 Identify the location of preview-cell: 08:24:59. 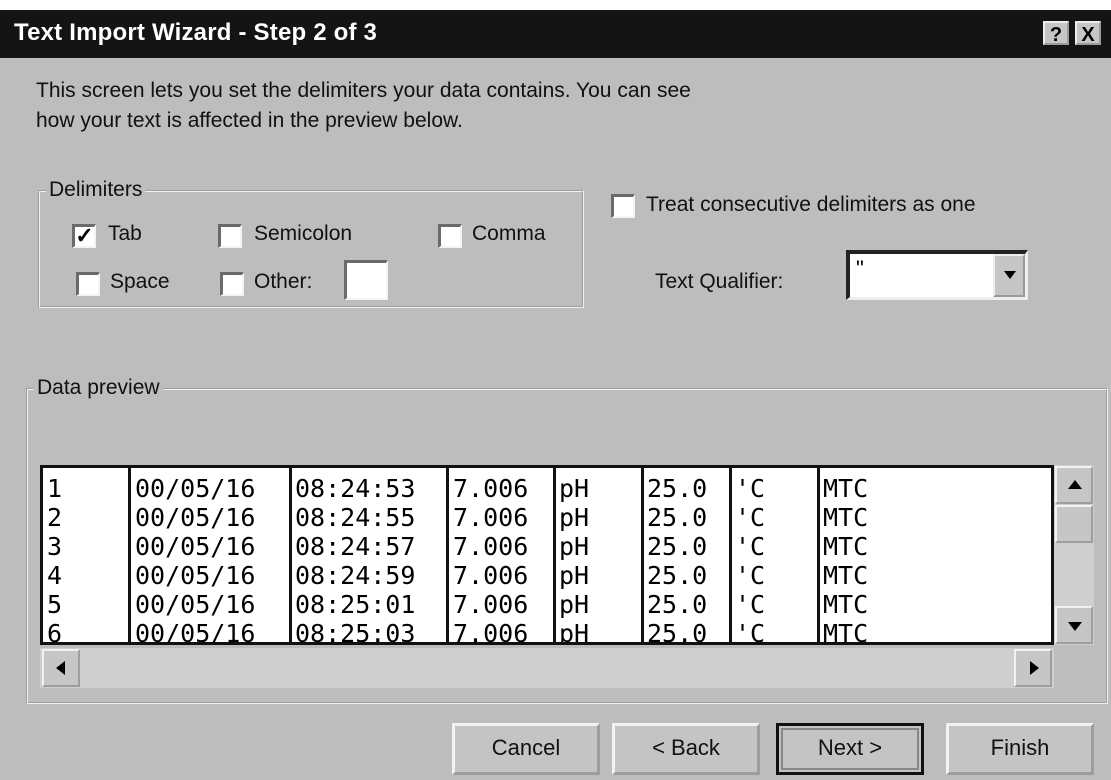
(355, 575).